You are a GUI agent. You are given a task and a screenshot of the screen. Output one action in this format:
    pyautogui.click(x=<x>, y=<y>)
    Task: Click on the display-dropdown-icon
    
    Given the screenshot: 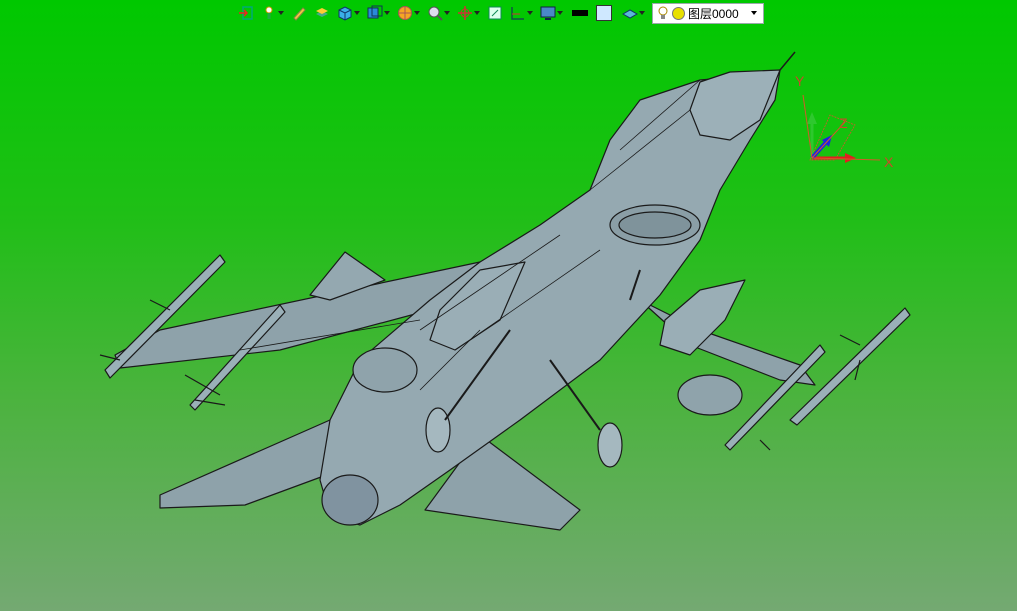 What is the action you would take?
    pyautogui.click(x=559, y=13)
    